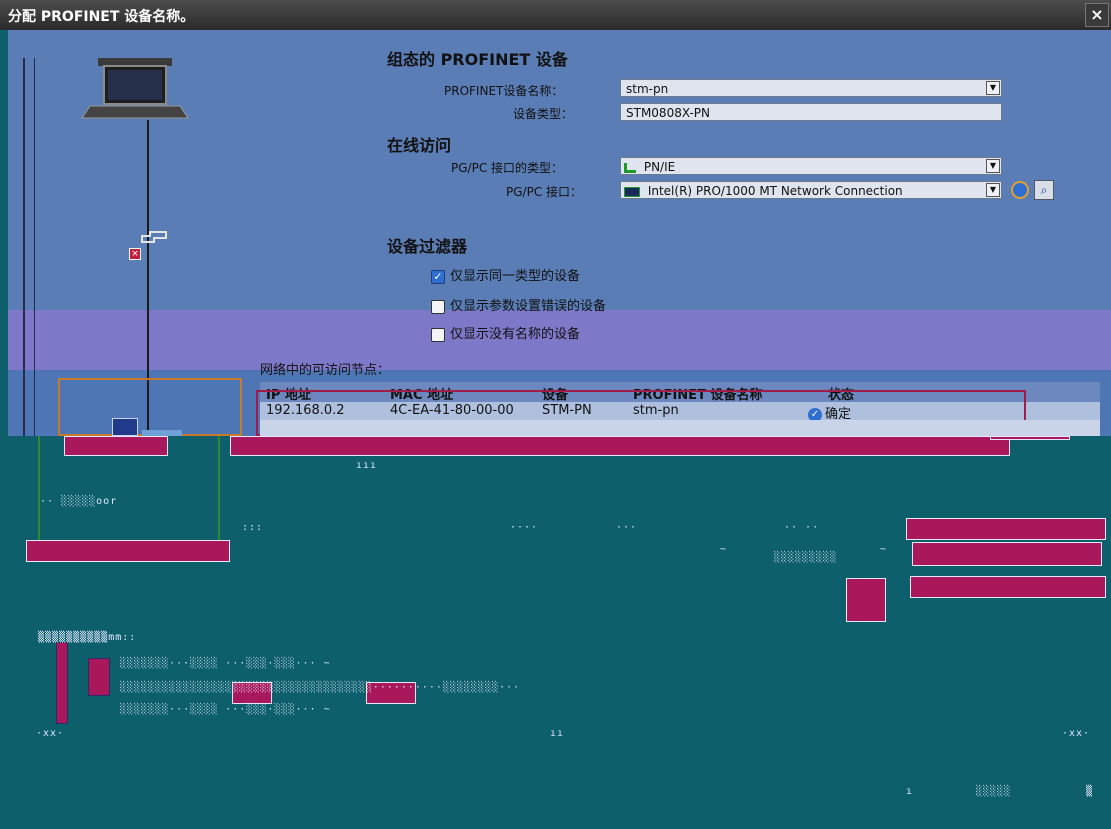 The image size is (1111, 829). What do you see at coordinates (647, 89) in the screenshot?
I see `device-name-value: stm-pn` at bounding box center [647, 89].